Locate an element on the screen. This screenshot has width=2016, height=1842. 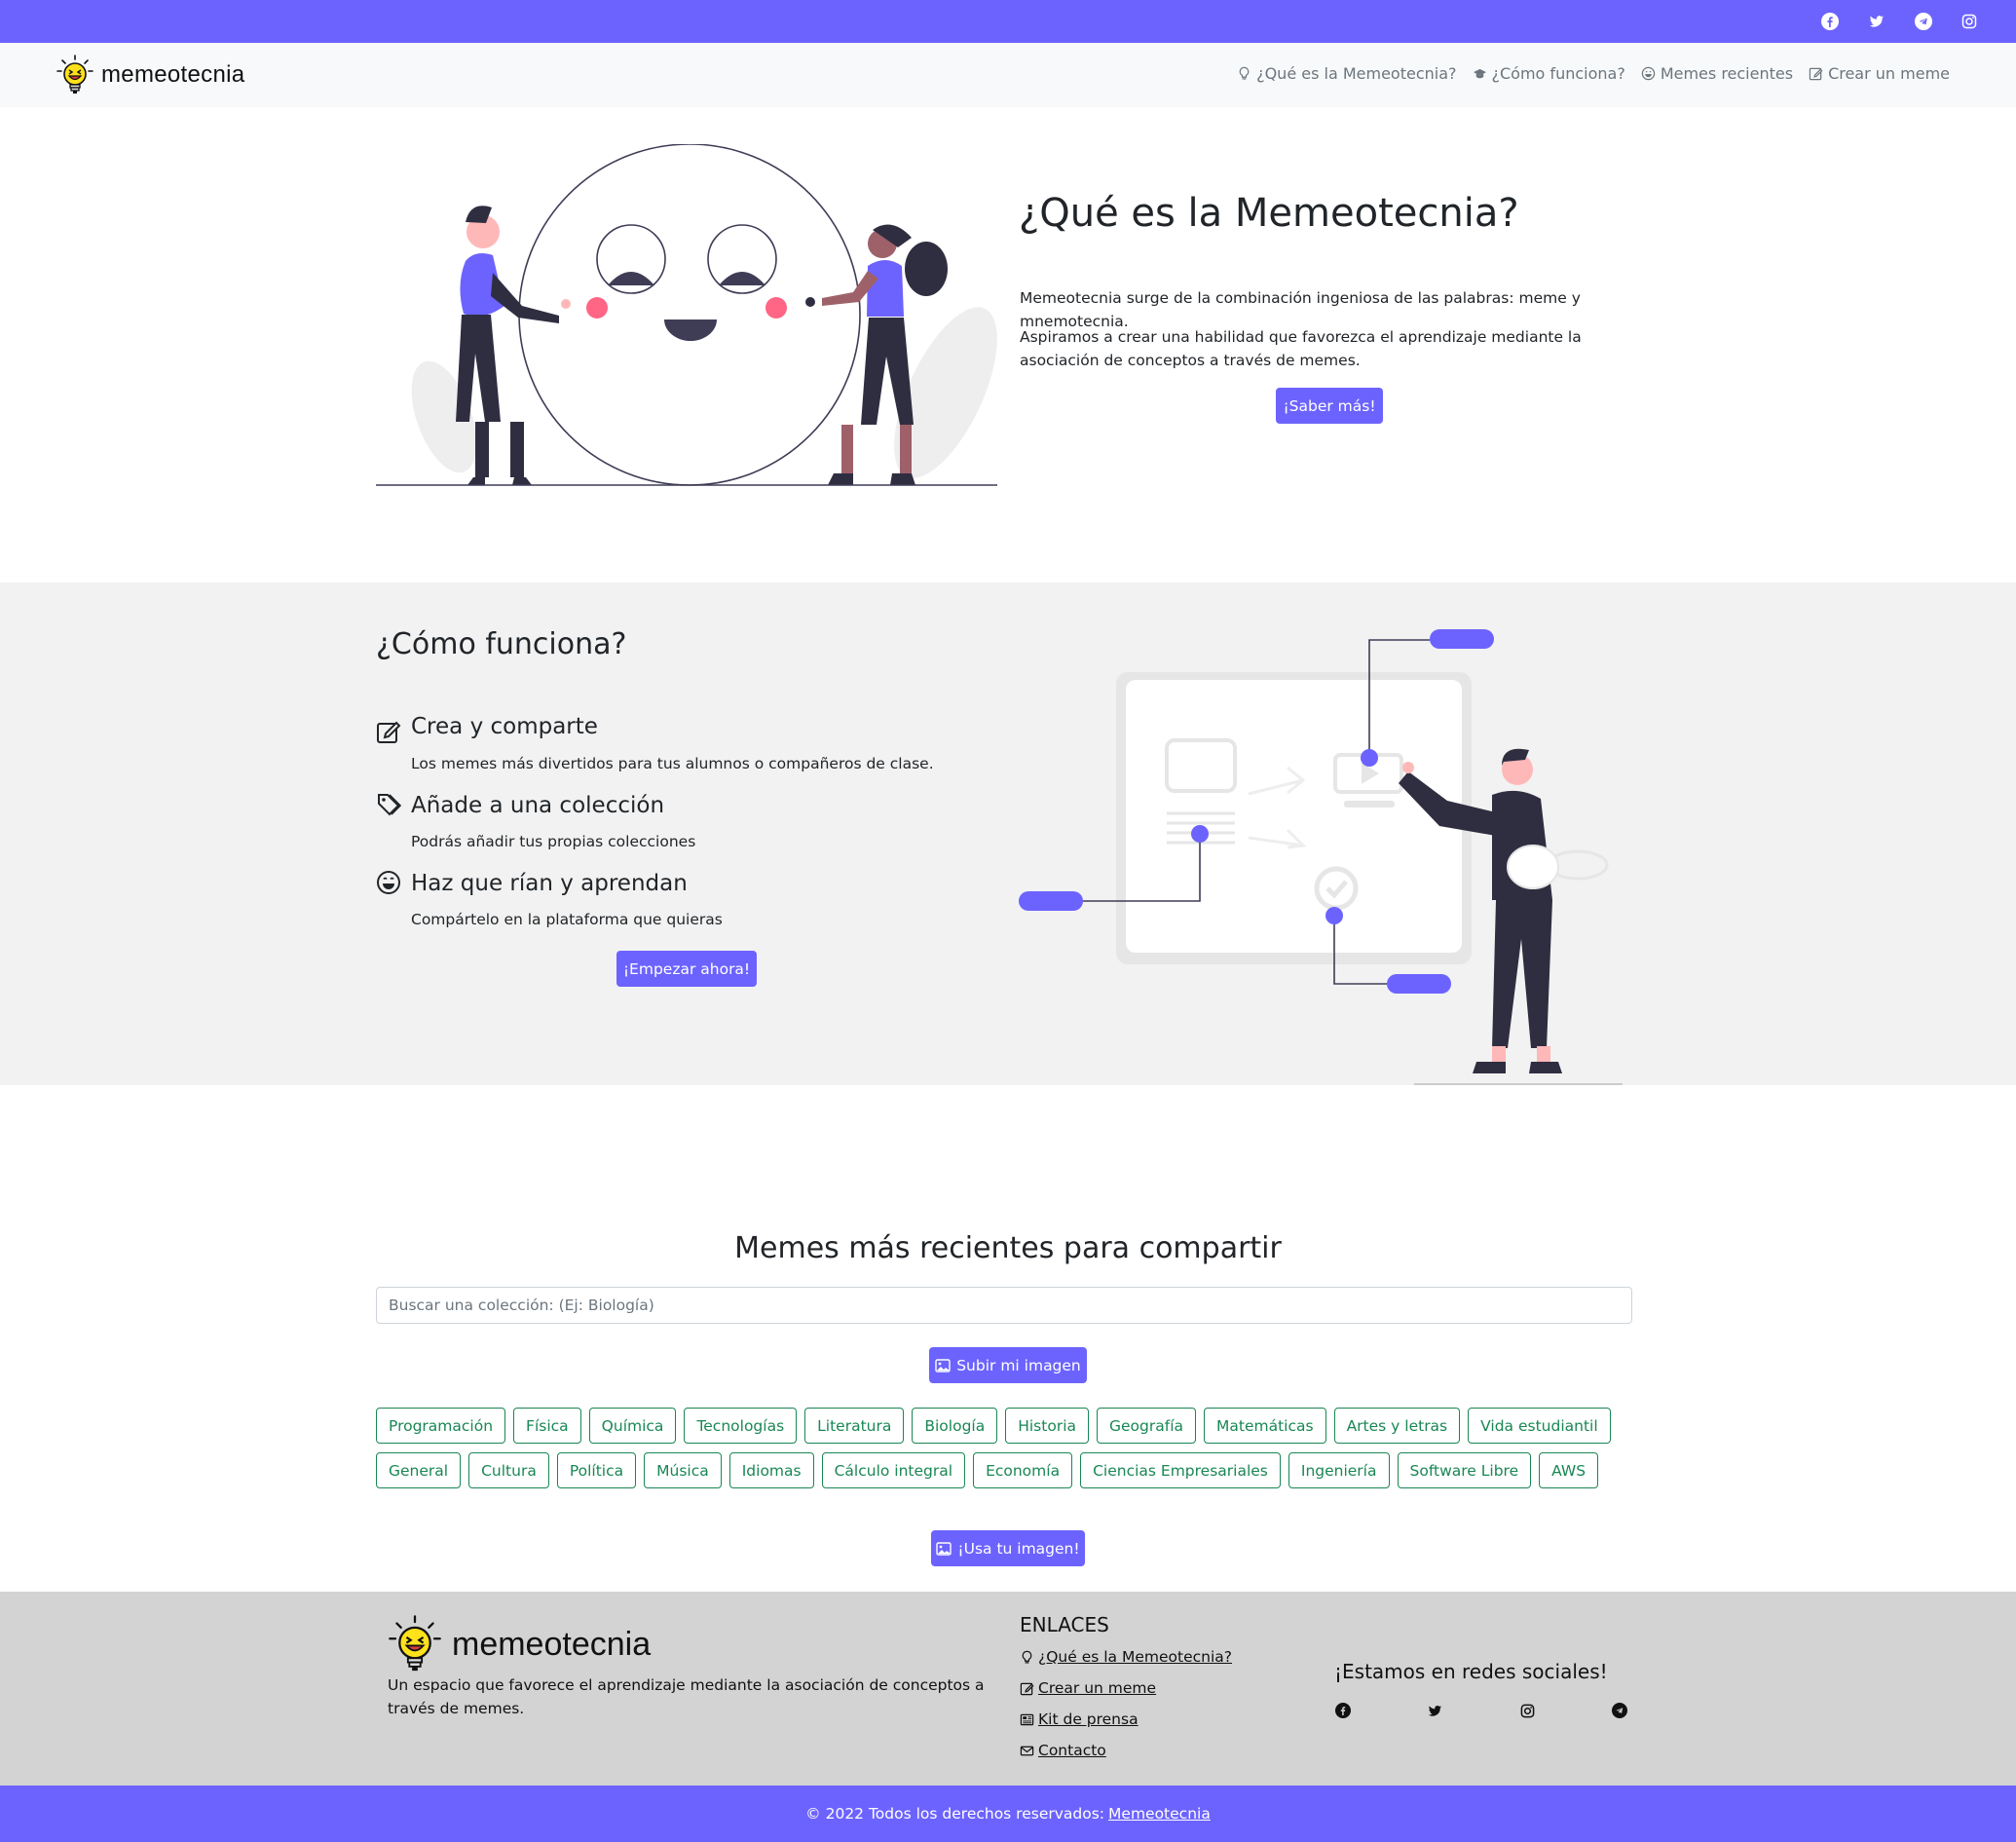
nav-link-memes-recientes: Memes recientes is located at coordinates (1717, 73).